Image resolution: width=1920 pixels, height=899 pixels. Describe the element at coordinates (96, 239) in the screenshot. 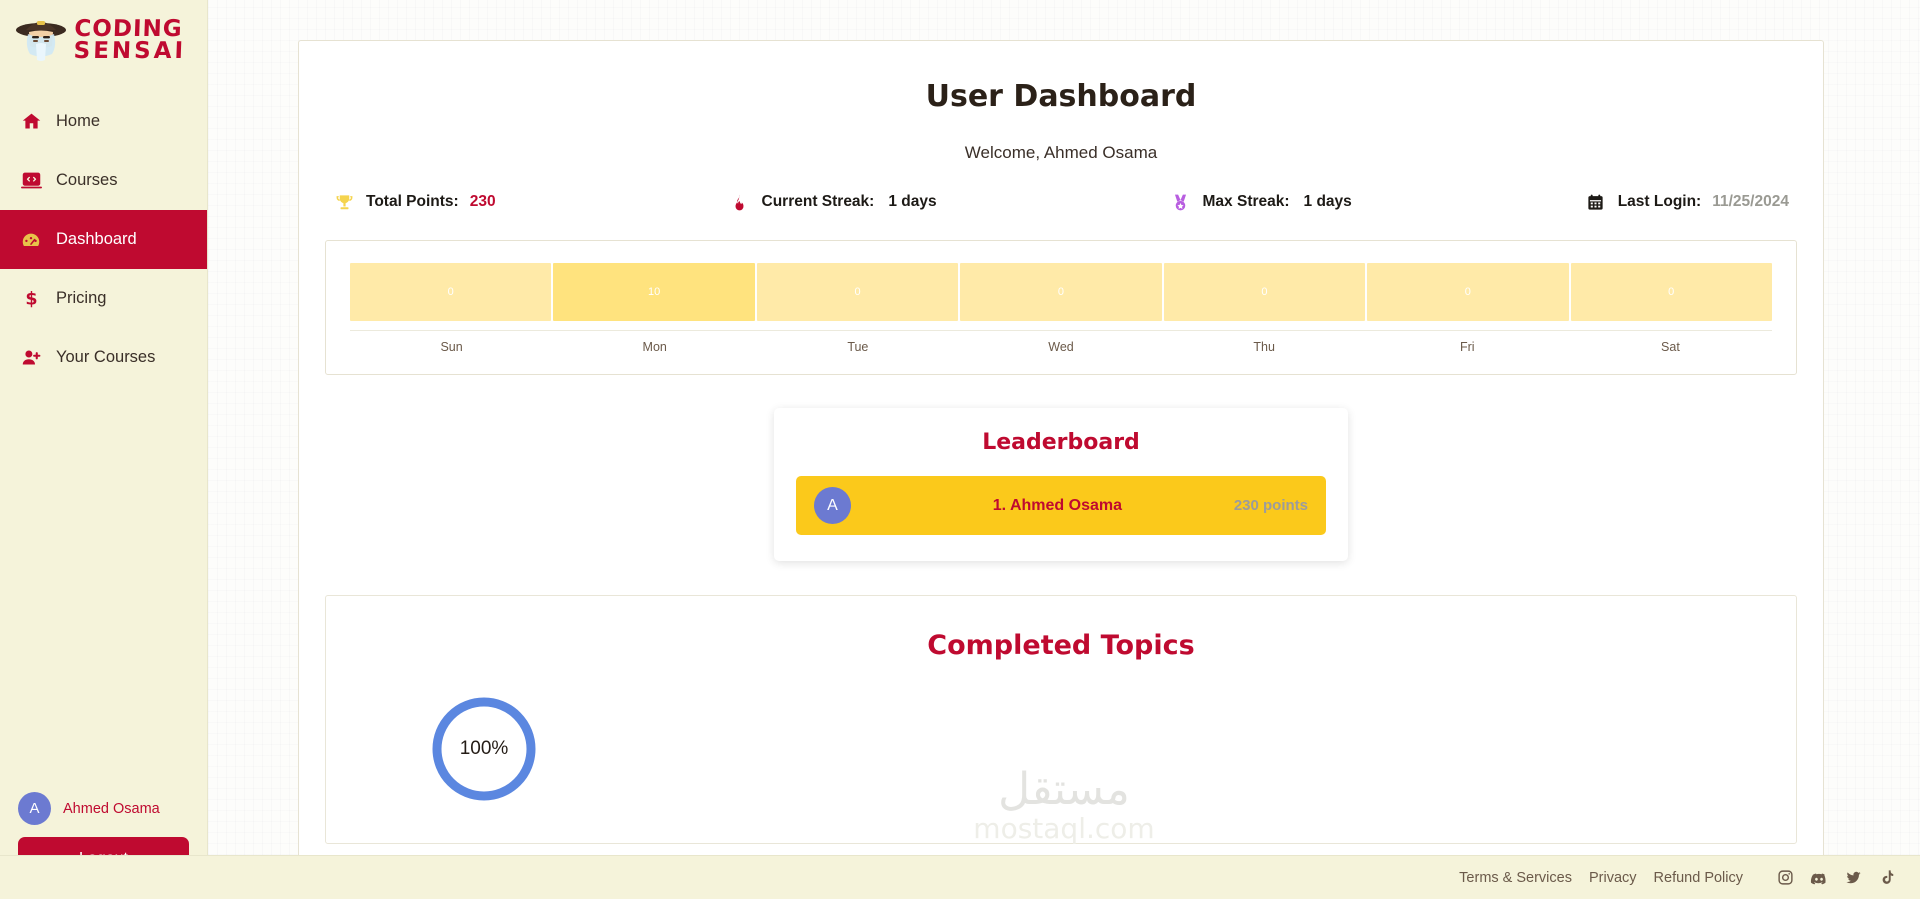

I see `sidebar-item-label: Dashboard` at that location.